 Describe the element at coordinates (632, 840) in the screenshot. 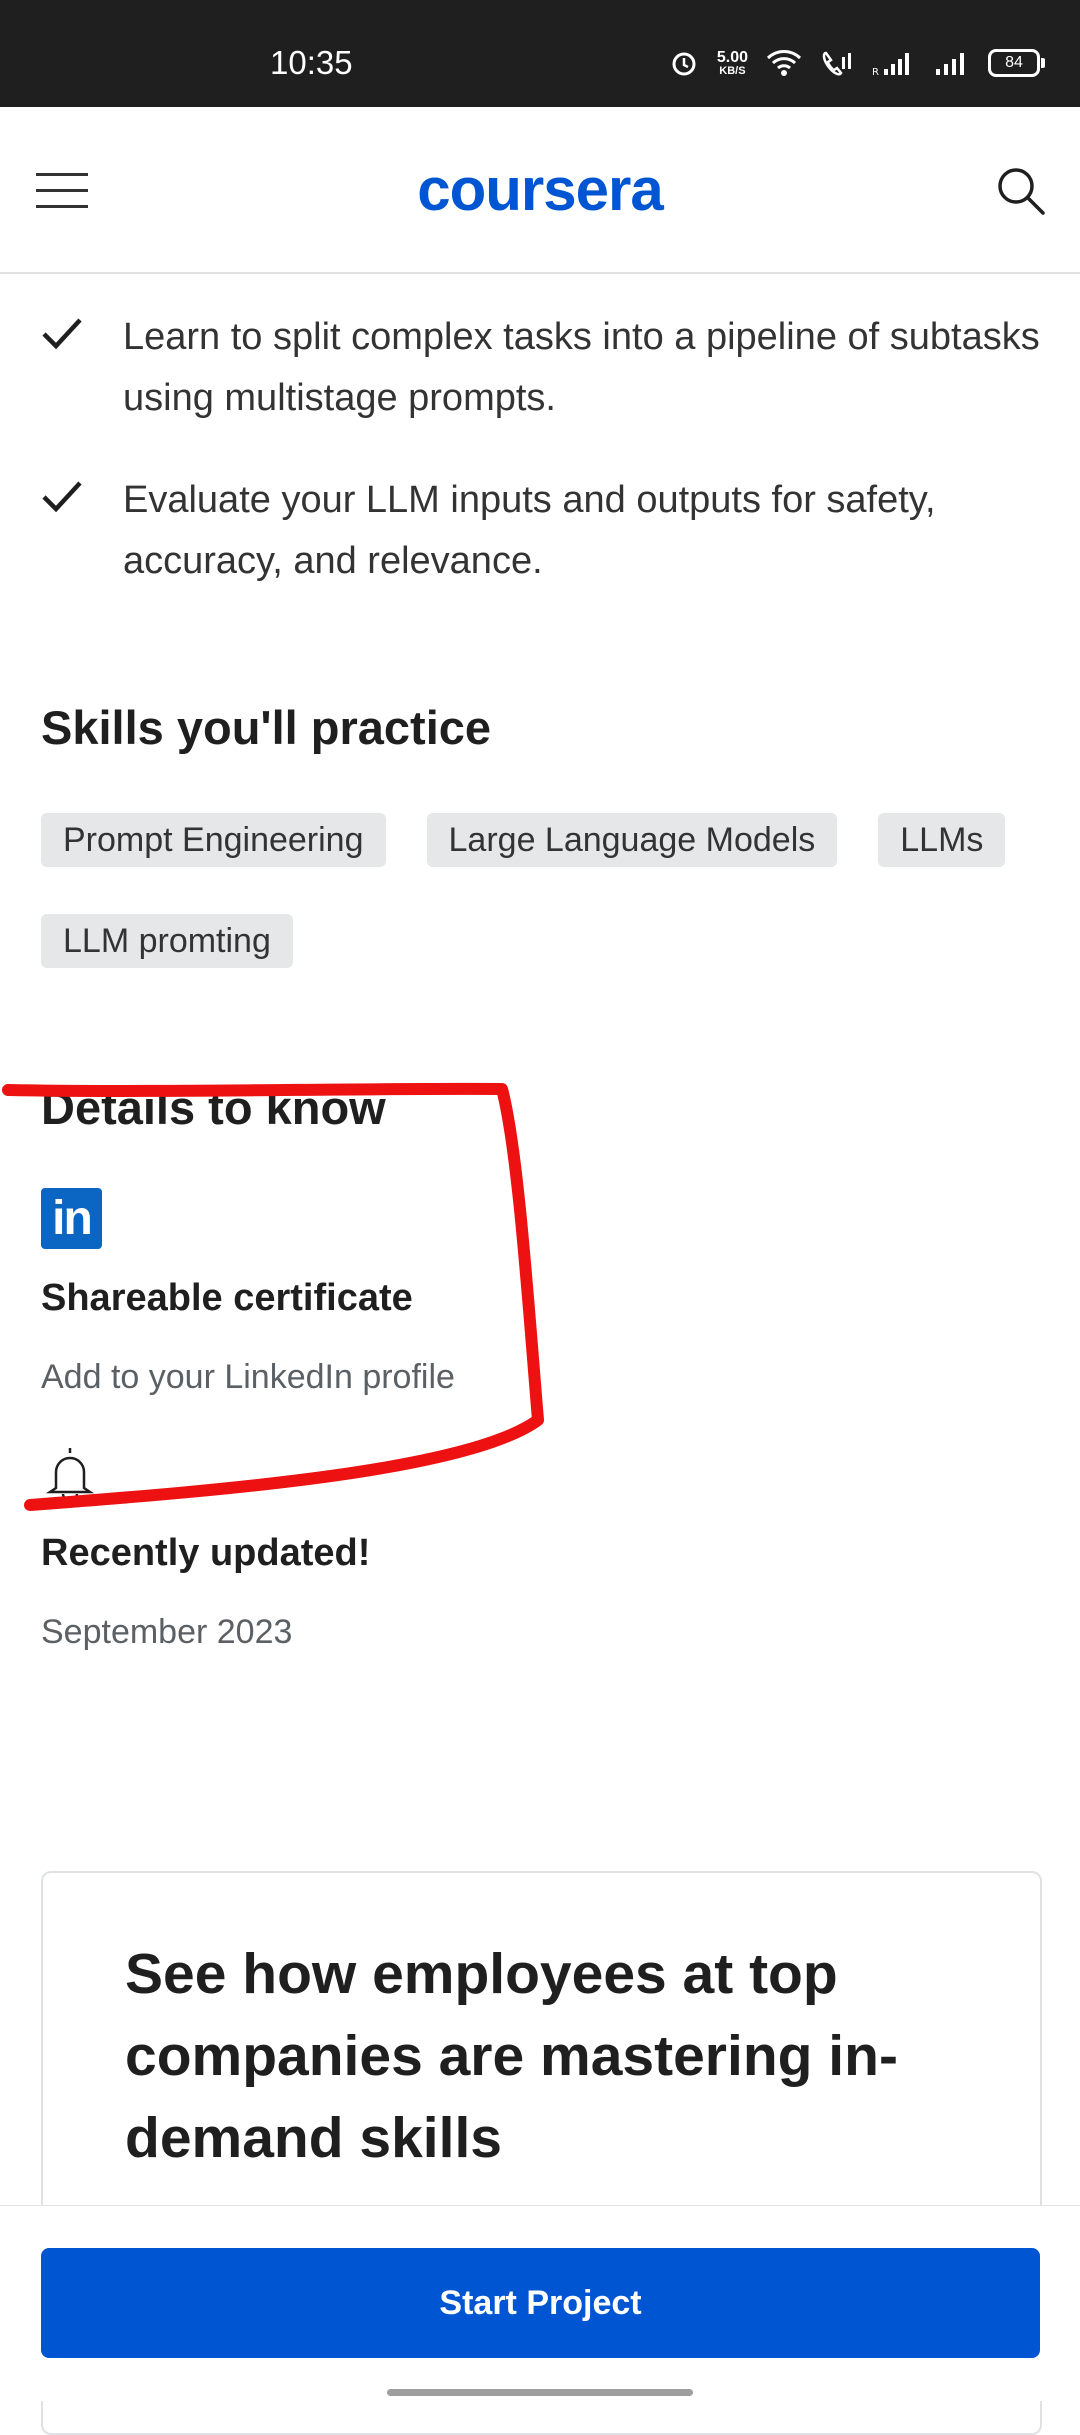

I see `skill-chip: Large Language Models` at that location.